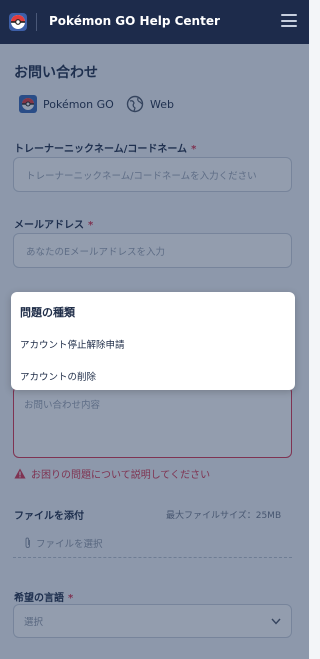 Image resolution: width=320 pixels, height=659 pixels. Describe the element at coordinates (134, 21) in the screenshot. I see `header-title: Pokémon GO Help Center` at that location.